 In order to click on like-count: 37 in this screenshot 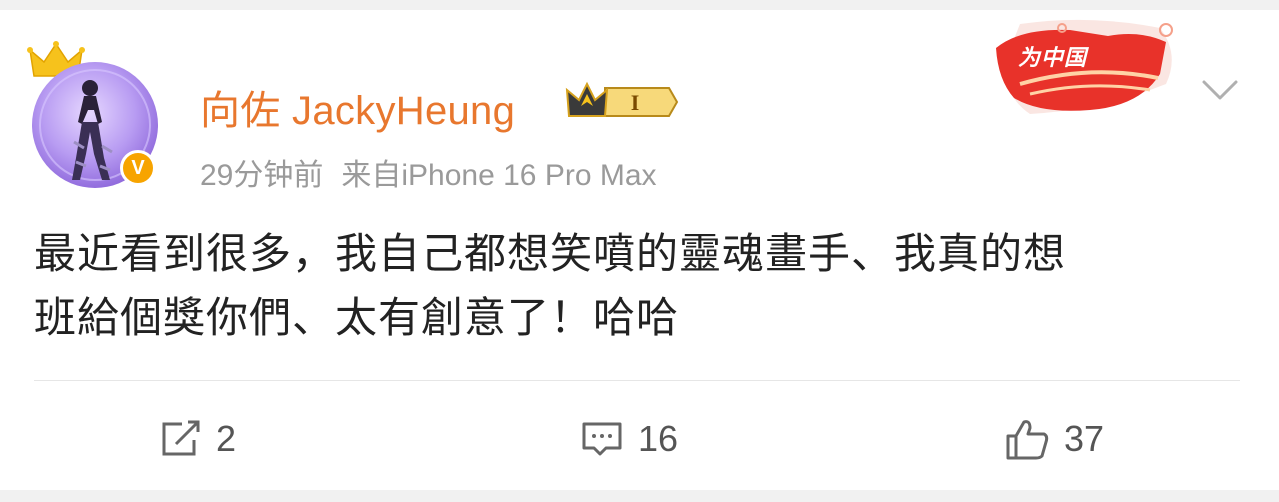, I will do `click(1084, 438)`.